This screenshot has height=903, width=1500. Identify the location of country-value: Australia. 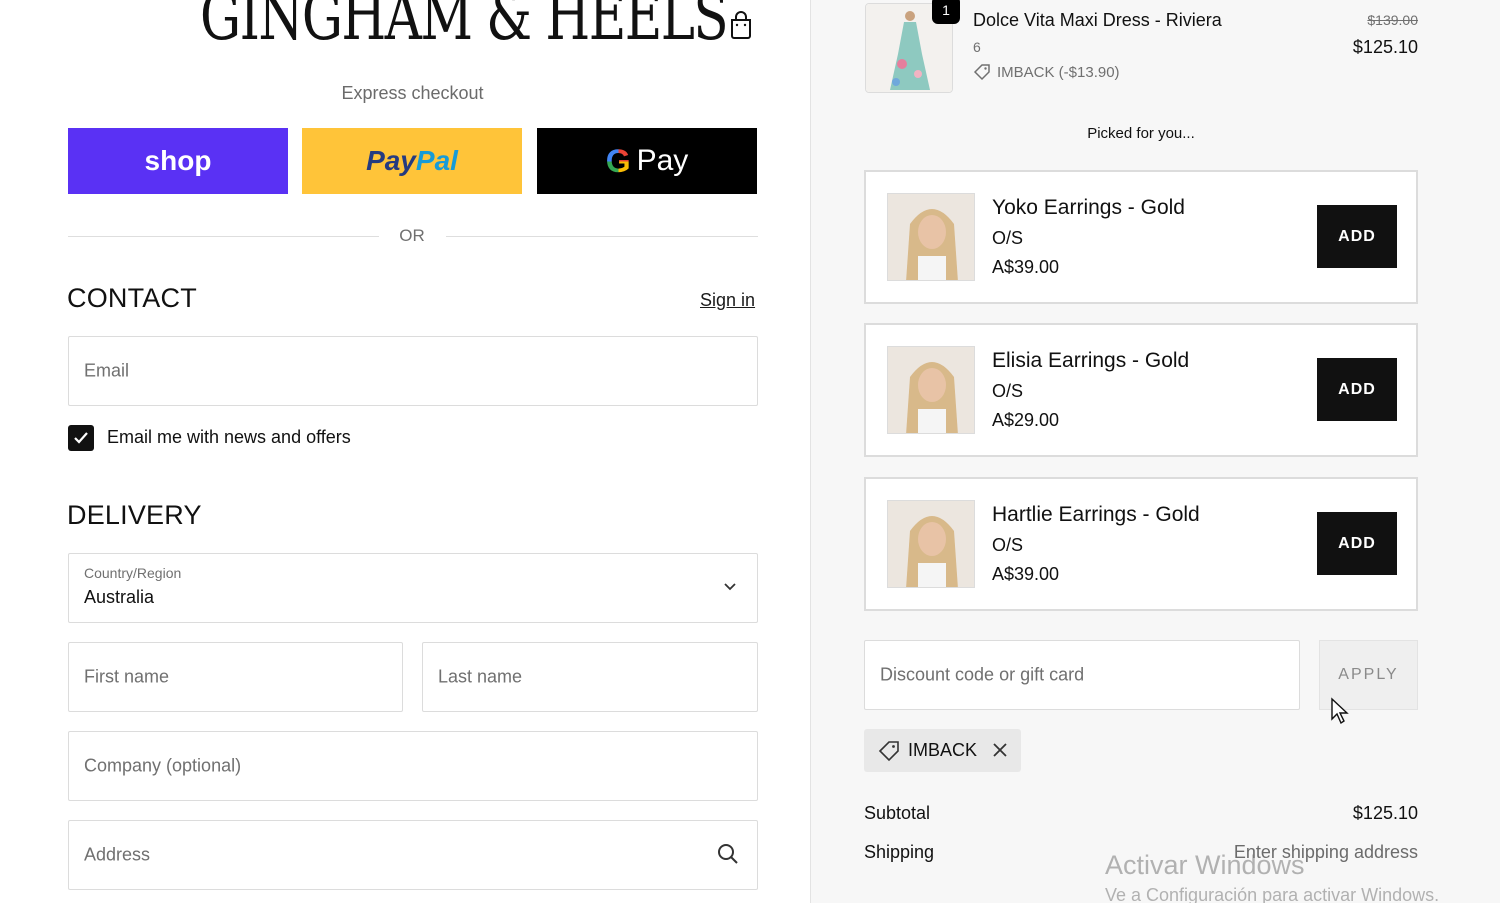
(119, 597).